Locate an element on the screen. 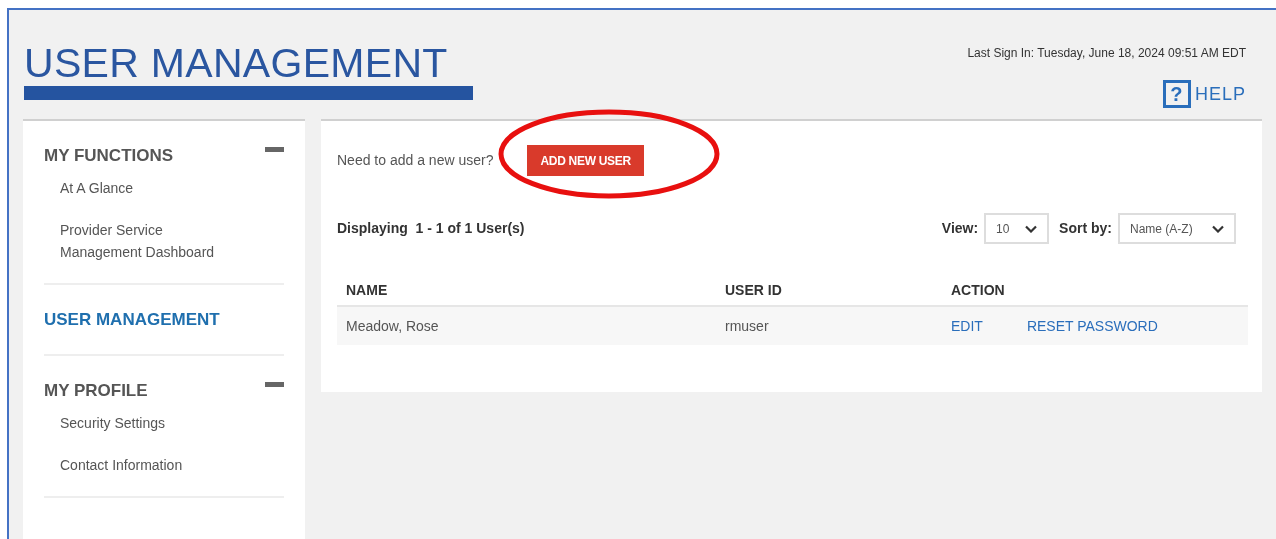 The height and width of the screenshot is (539, 1276). page-title: USER MANAGEMENT is located at coordinates (236, 63).